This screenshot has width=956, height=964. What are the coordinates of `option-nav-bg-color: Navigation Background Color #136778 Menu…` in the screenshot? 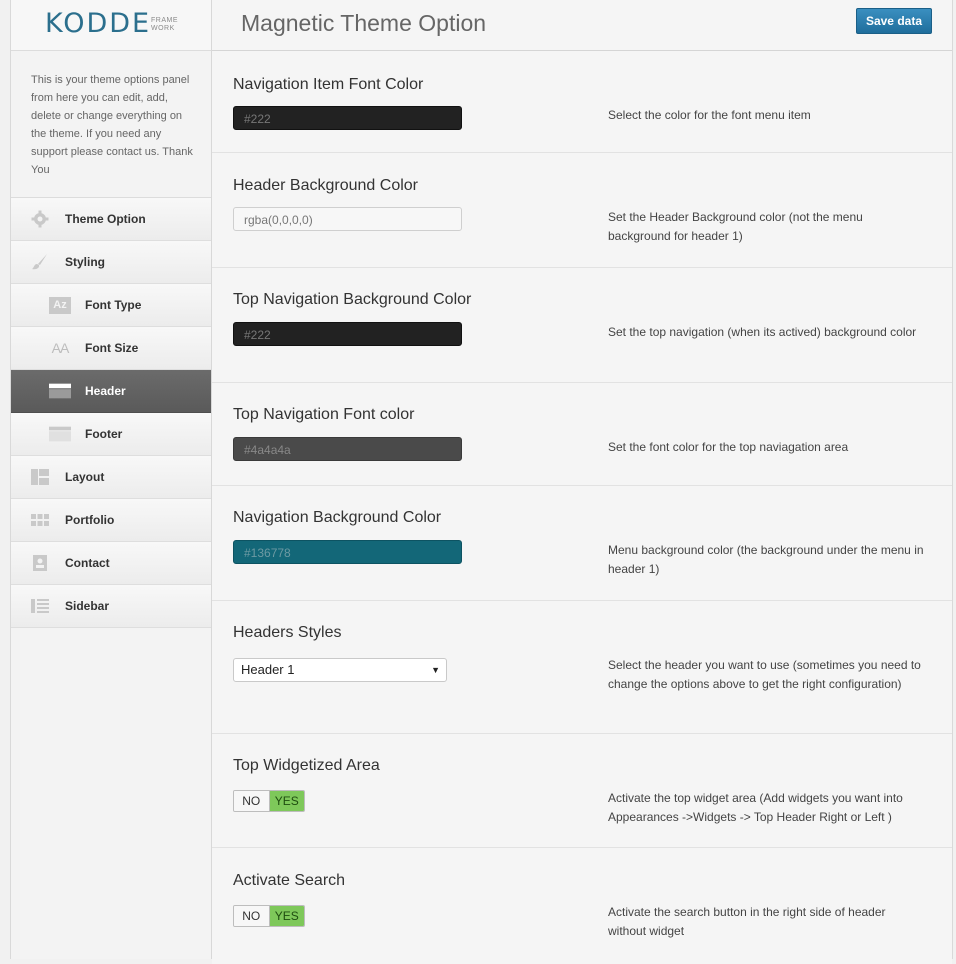 It's located at (582, 543).